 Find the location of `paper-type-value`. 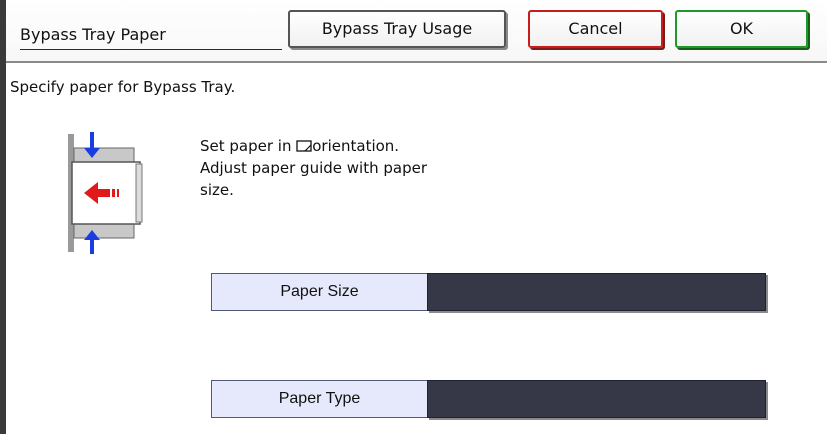

paper-type-value is located at coordinates (596, 399).